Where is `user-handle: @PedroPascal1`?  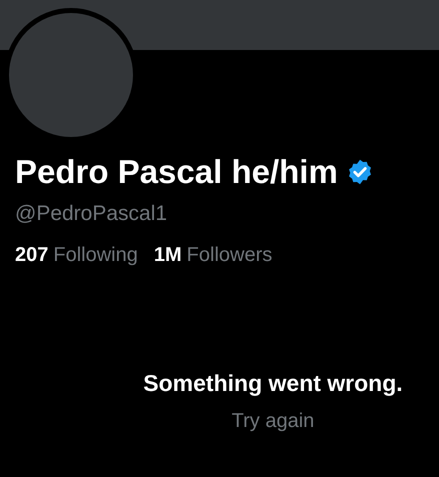
user-handle: @PedroPascal1 is located at coordinates (91, 214).